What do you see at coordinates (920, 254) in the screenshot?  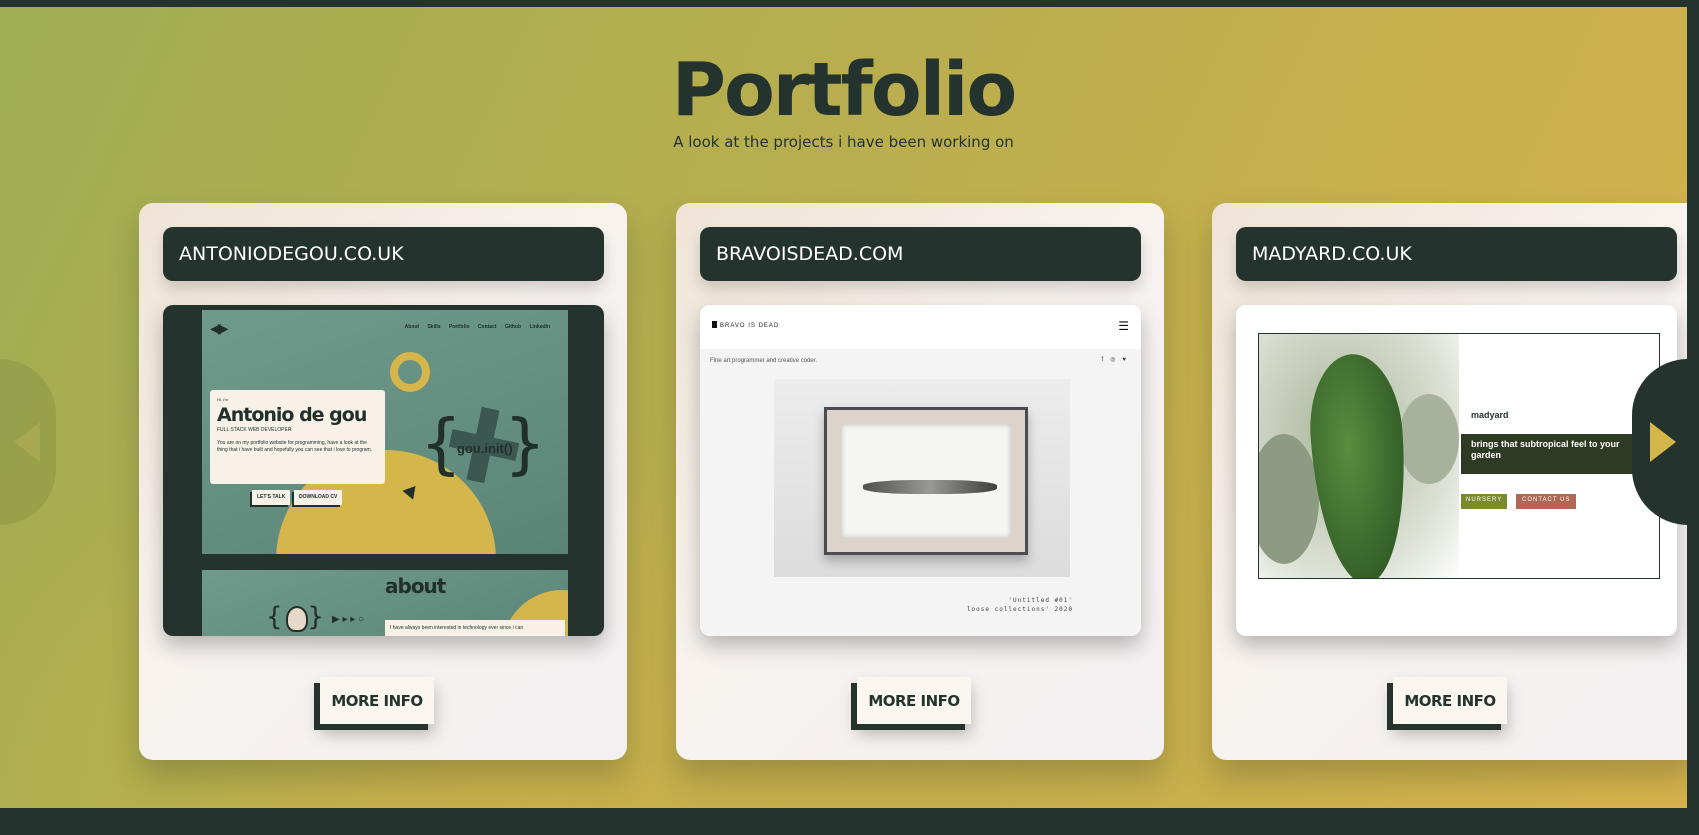 I see `card-title: BRAVOISDEAD.COM` at bounding box center [920, 254].